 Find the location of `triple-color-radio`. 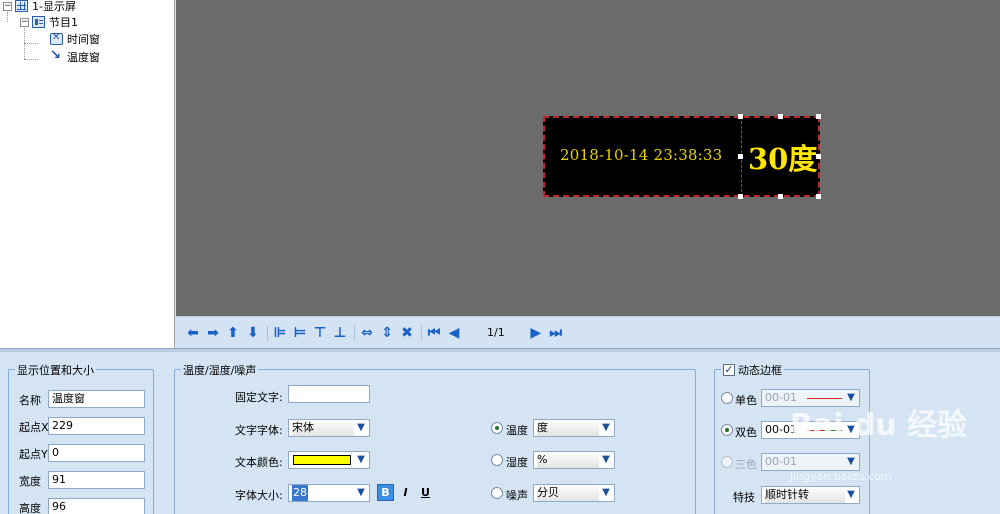

triple-color-radio is located at coordinates (727, 462).